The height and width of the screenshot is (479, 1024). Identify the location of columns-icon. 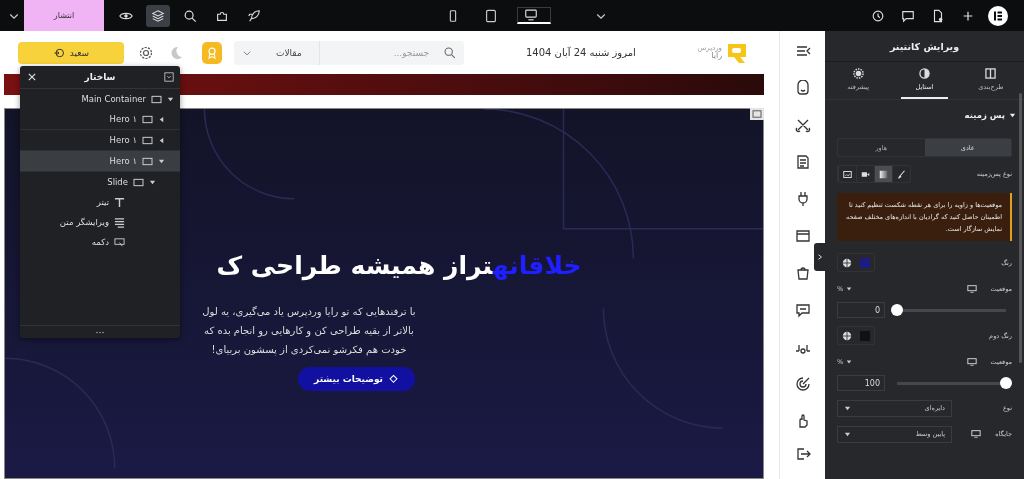
(991, 73).